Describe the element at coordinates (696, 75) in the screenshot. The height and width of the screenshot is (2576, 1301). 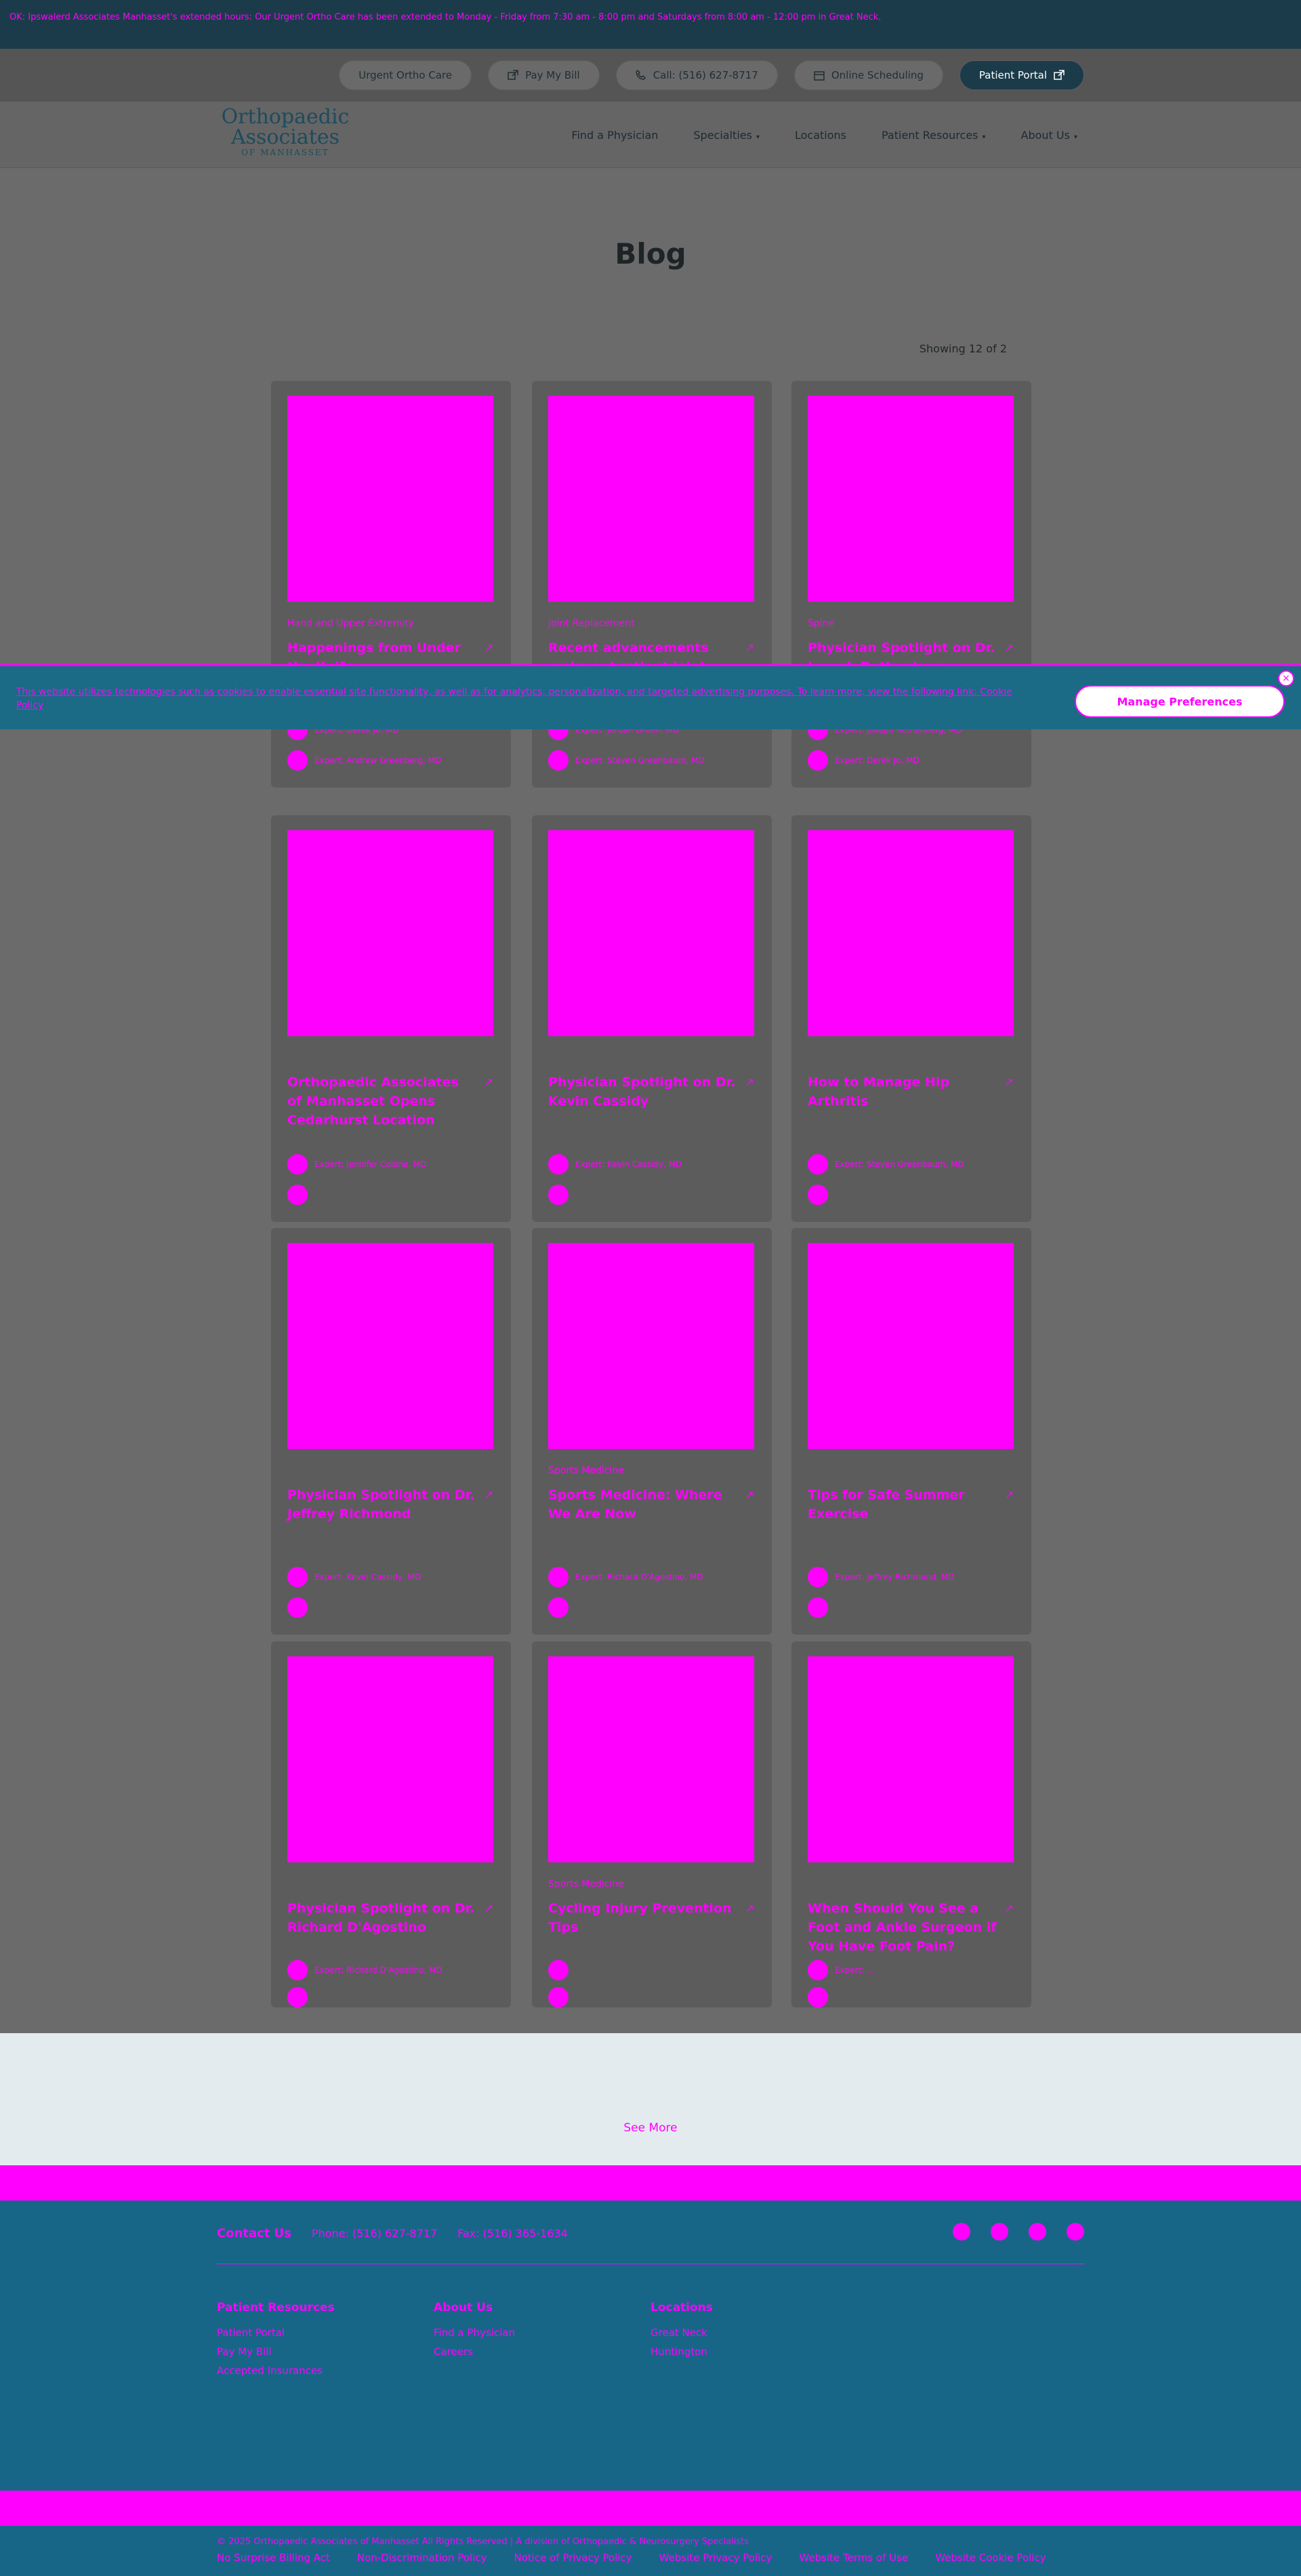
I see `call-button: Call: (516) 627-8717` at that location.